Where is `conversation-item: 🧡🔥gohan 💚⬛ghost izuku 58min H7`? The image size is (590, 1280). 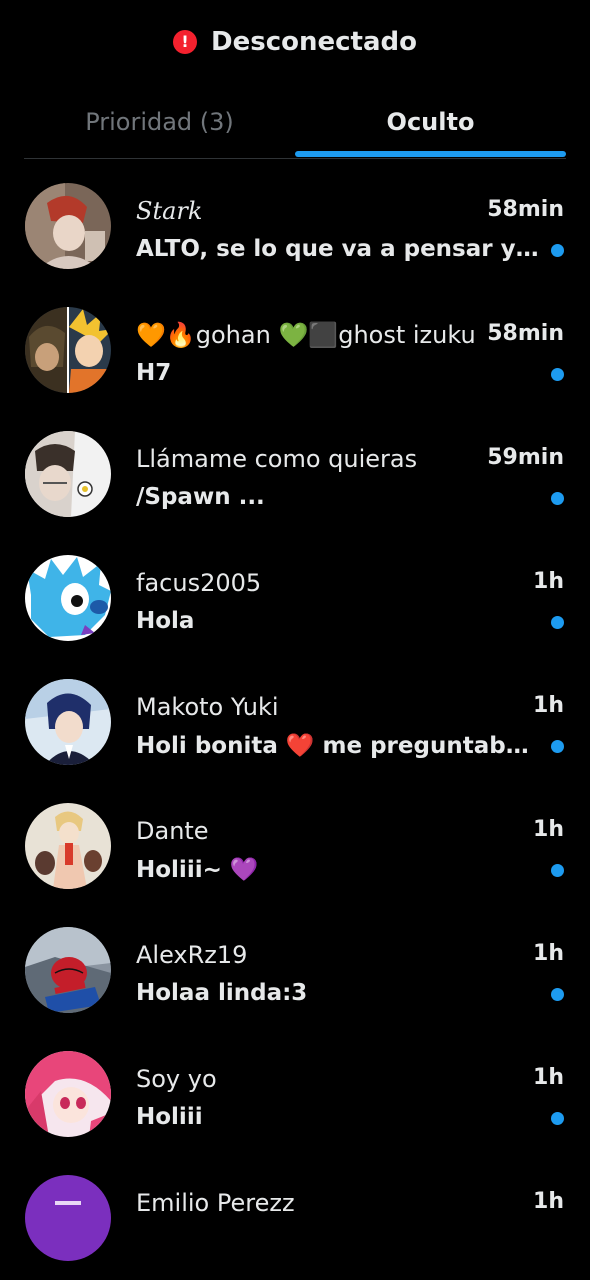
conversation-item: 🧡🔥gohan 💚⬛ghost izuku 58min H7 is located at coordinates (295, 350).